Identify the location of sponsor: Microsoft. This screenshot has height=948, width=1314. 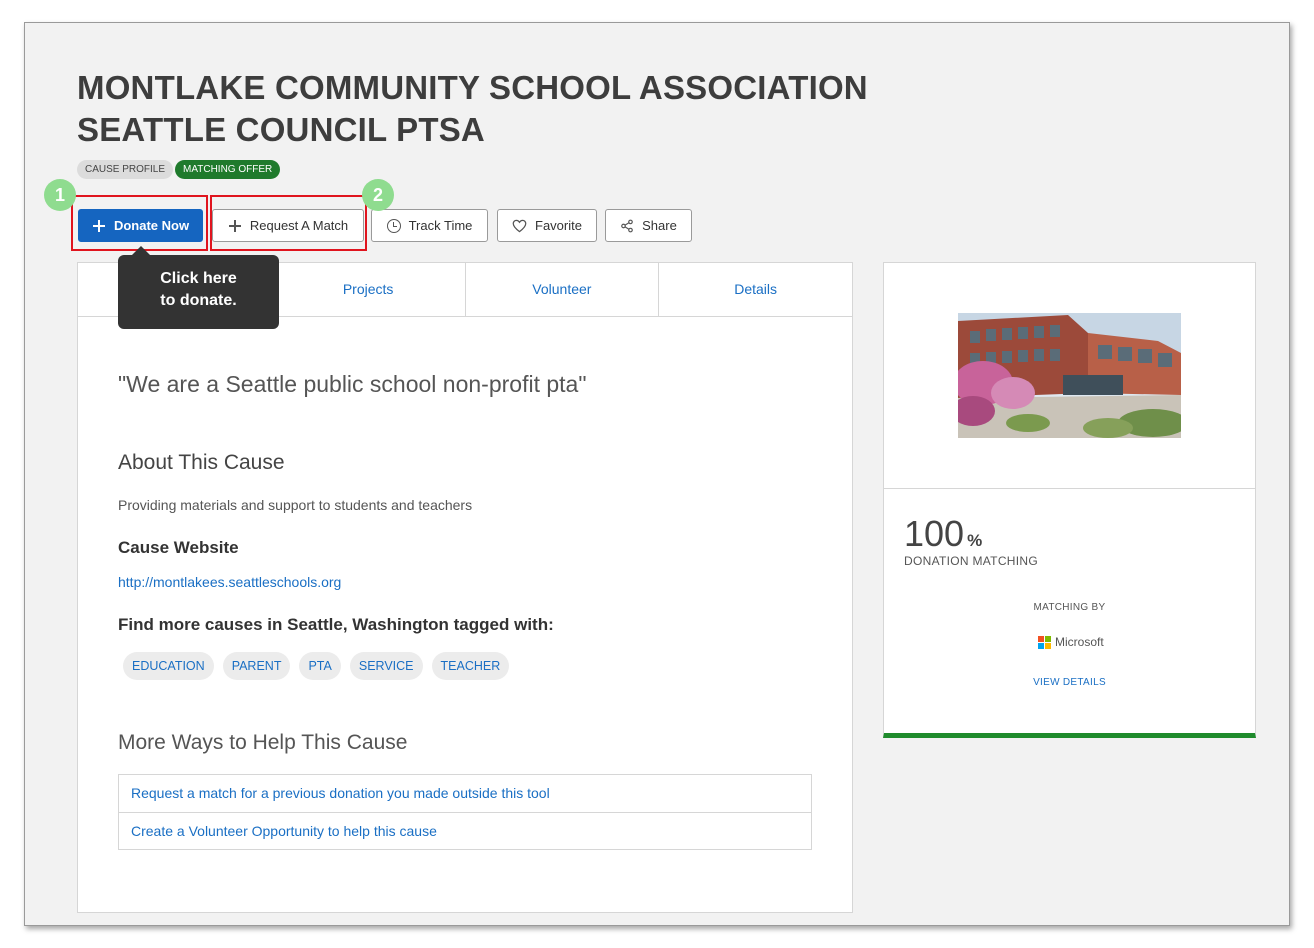
(1071, 642).